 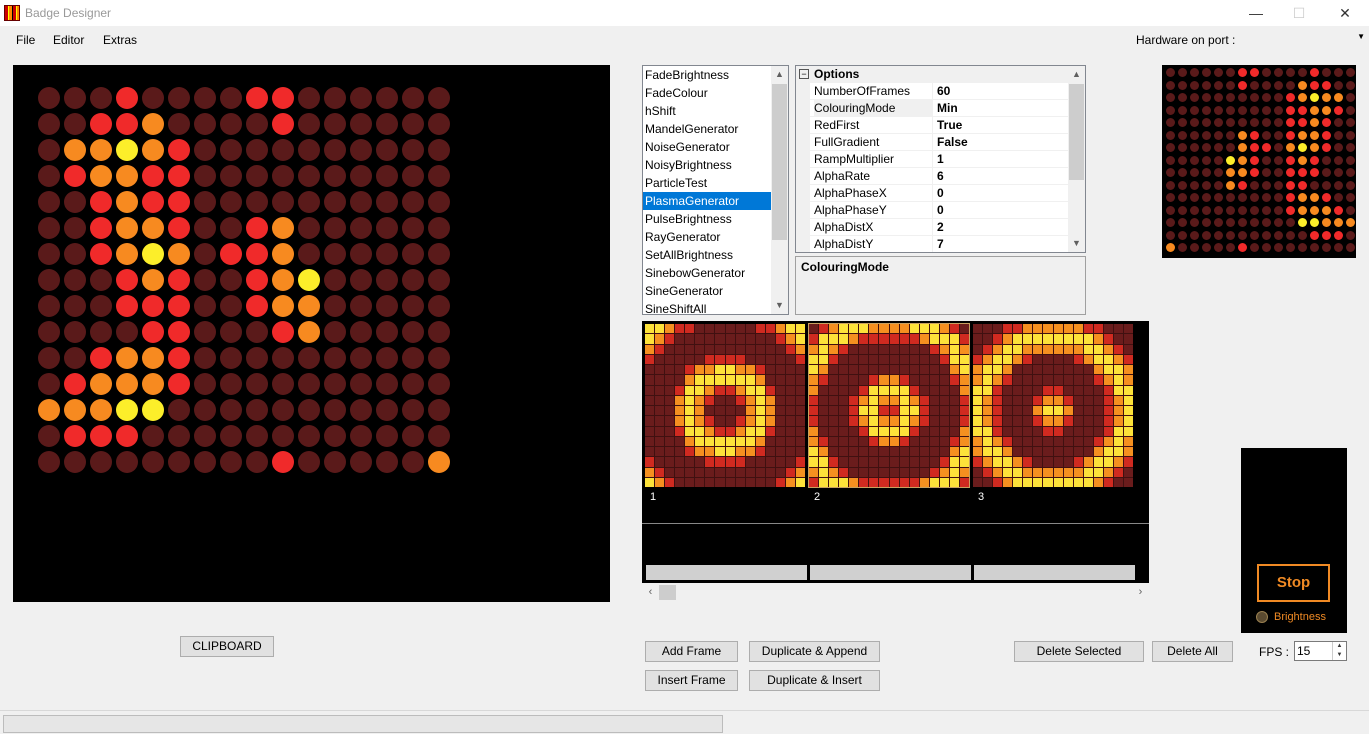 What do you see at coordinates (1320, 651) in the screenshot?
I see `fps-stepper: 15 ▲ ▼` at bounding box center [1320, 651].